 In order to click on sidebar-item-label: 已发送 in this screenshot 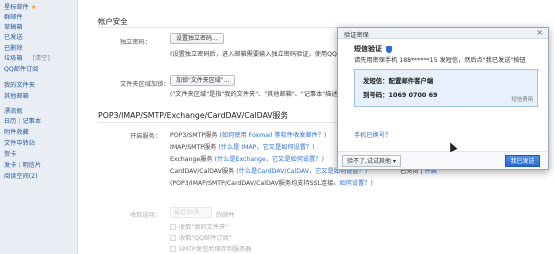, I will do `click(13, 37)`.